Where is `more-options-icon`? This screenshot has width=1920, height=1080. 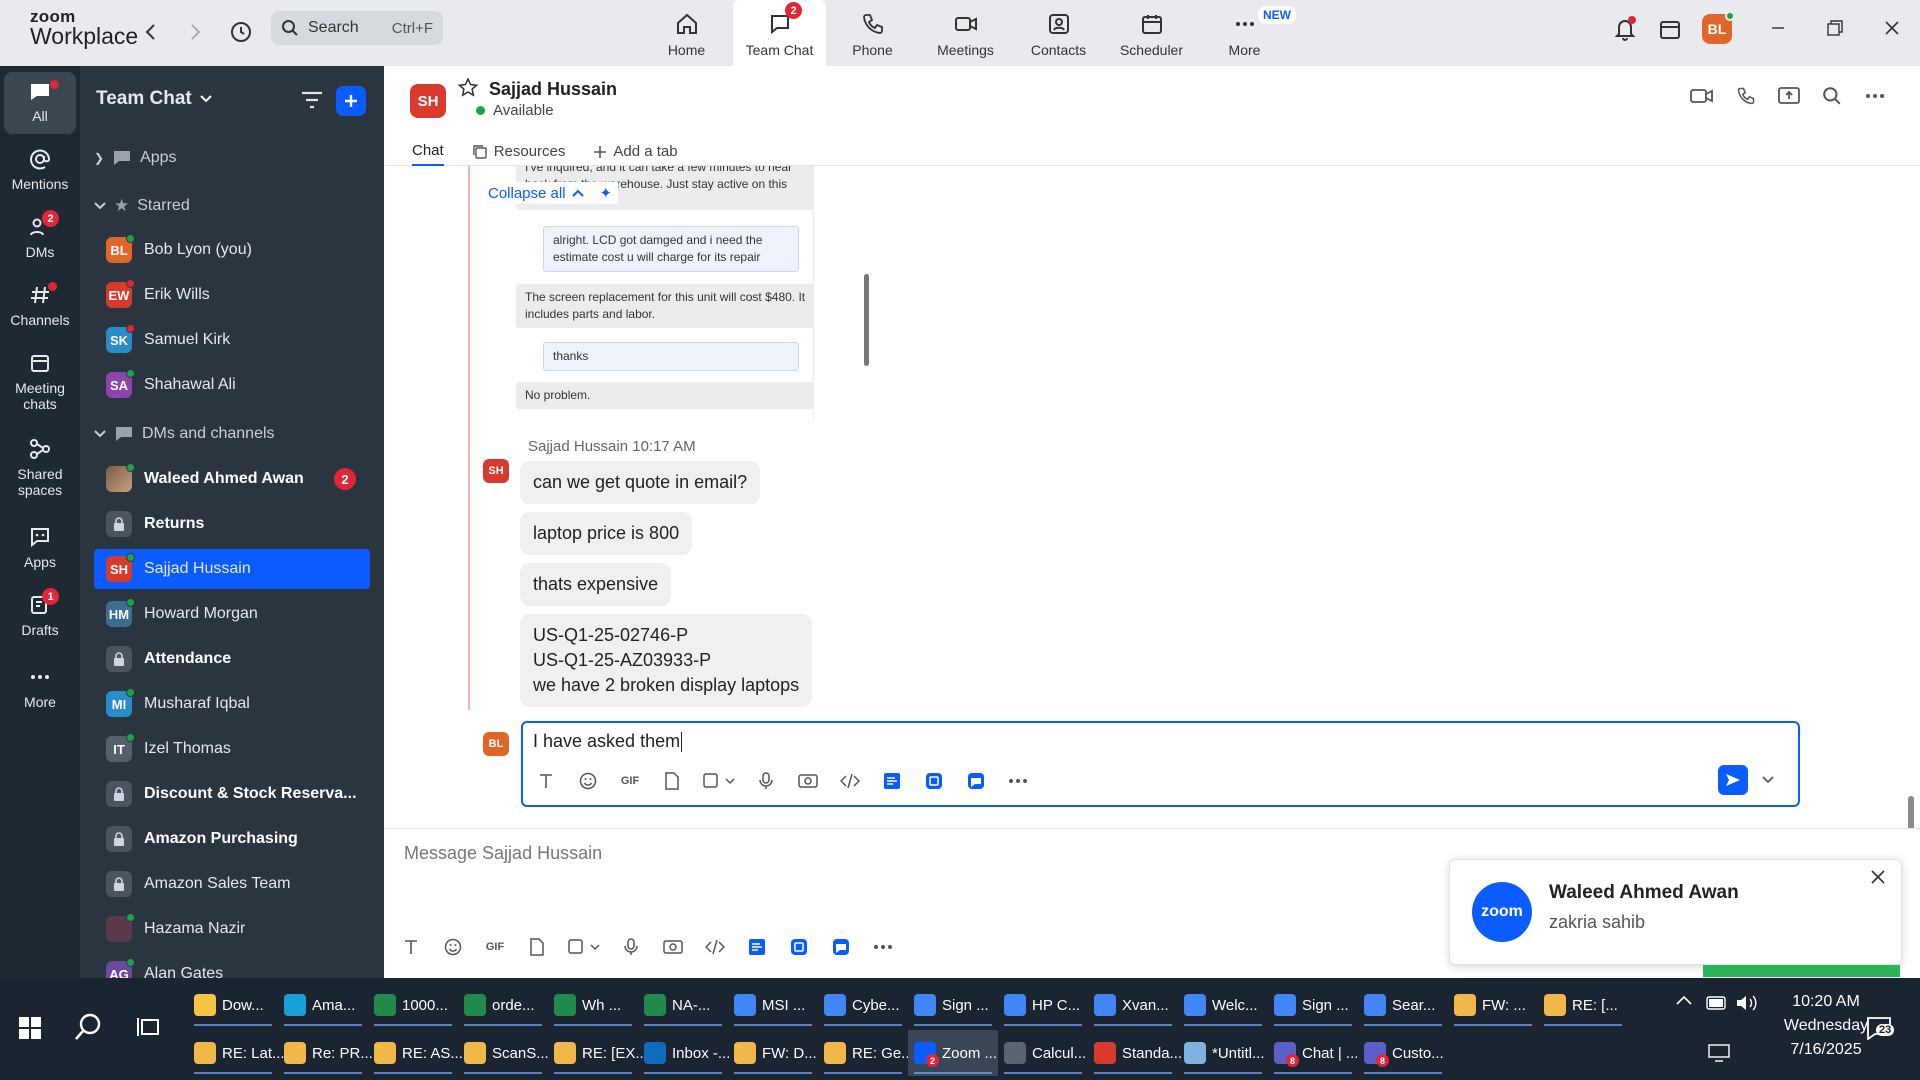
more-options-icon is located at coordinates (1875, 98).